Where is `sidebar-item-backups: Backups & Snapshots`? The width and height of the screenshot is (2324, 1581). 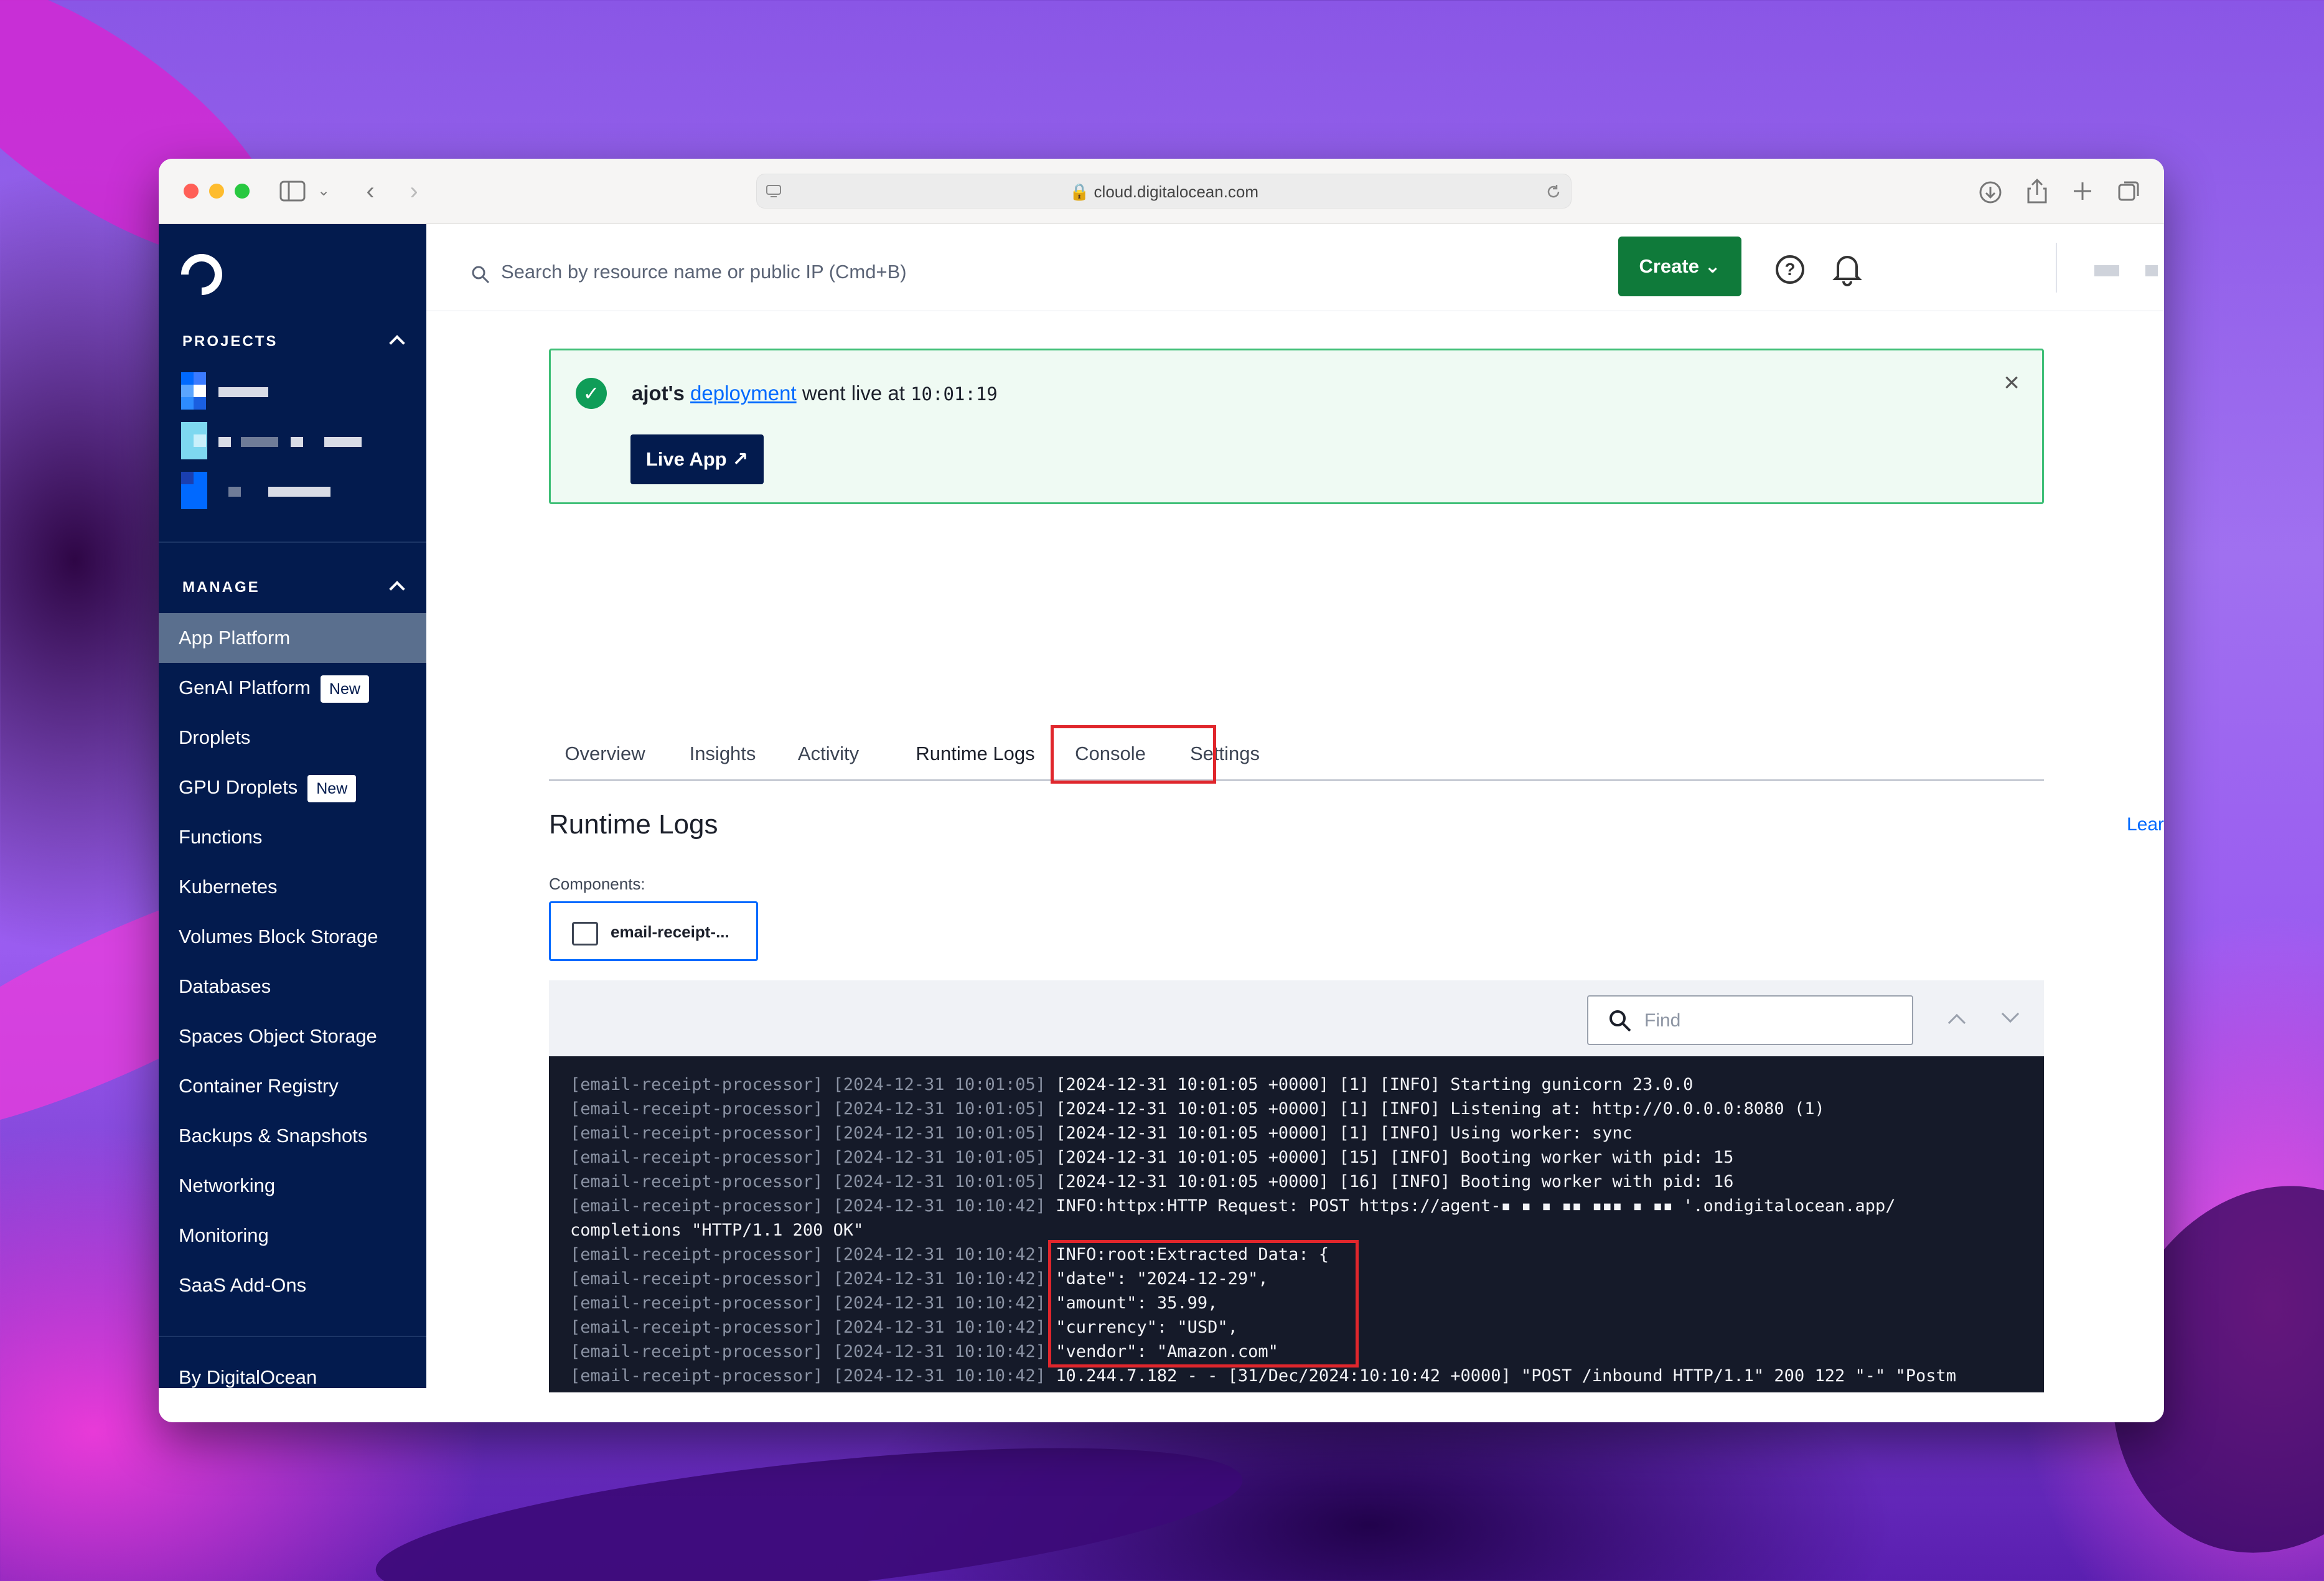
sidebar-item-backups: Backups & Snapshots is located at coordinates (292, 1136).